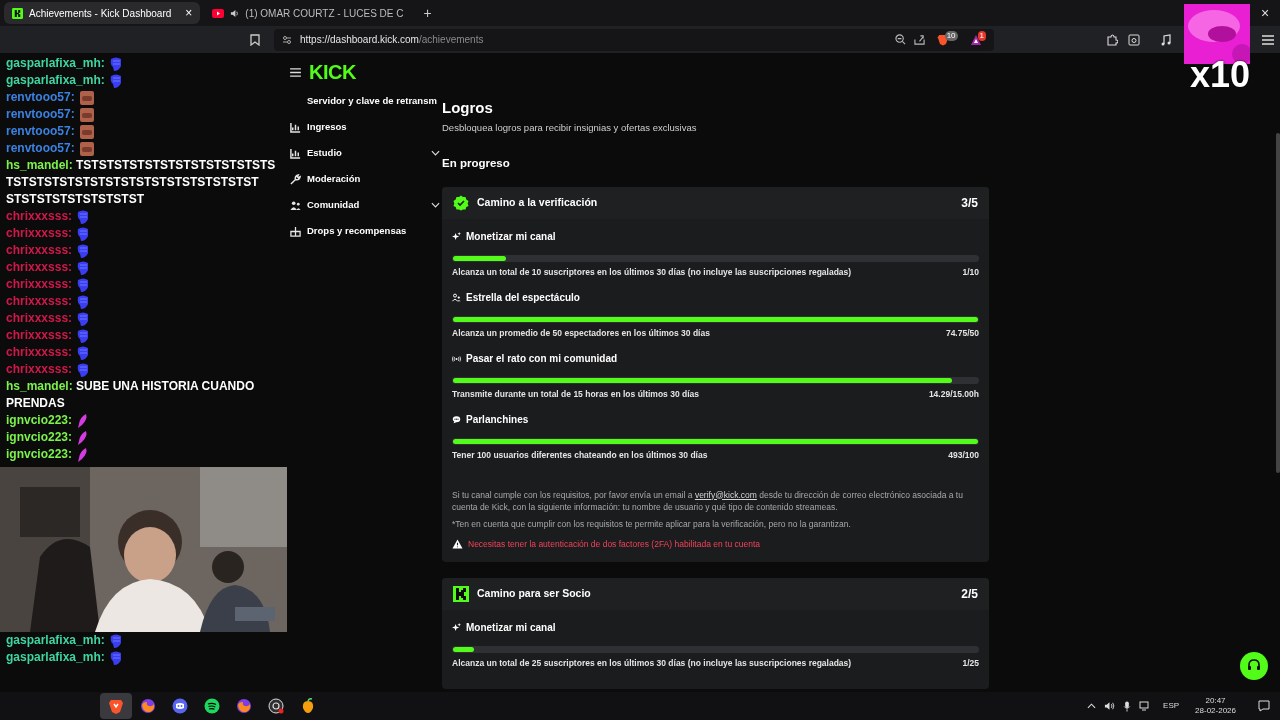 This screenshot has width=1280, height=720. I want to click on chat-support-button, so click(1254, 666).